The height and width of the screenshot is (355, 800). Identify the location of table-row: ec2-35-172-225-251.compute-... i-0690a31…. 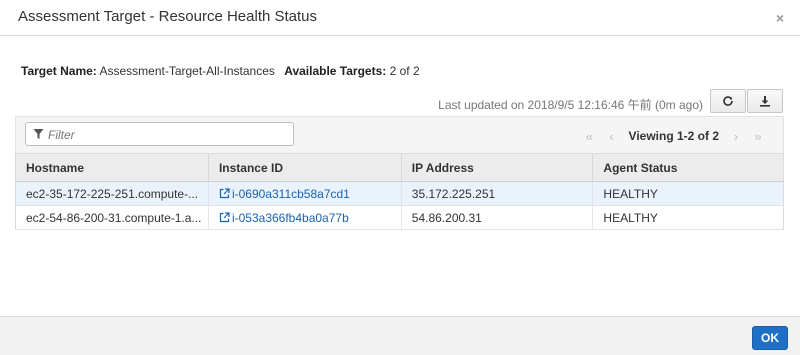
(399, 193).